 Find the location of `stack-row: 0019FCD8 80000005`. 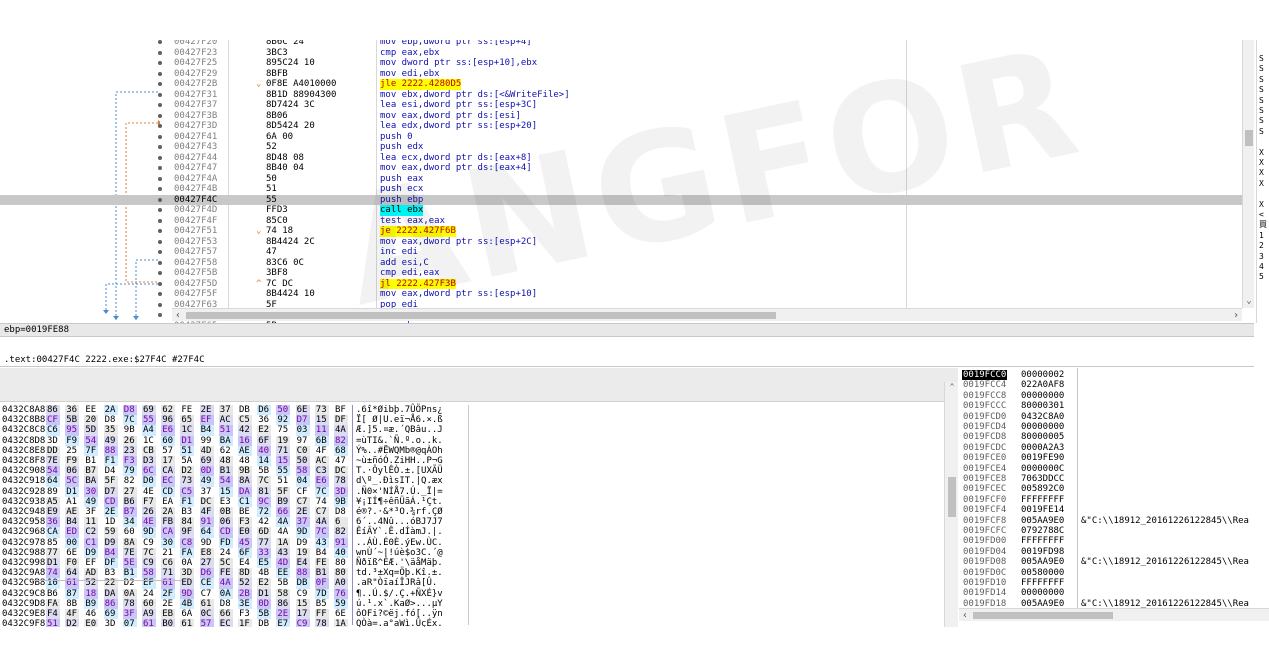

stack-row: 0019FCD8 80000005 is located at coordinates (1114, 437).